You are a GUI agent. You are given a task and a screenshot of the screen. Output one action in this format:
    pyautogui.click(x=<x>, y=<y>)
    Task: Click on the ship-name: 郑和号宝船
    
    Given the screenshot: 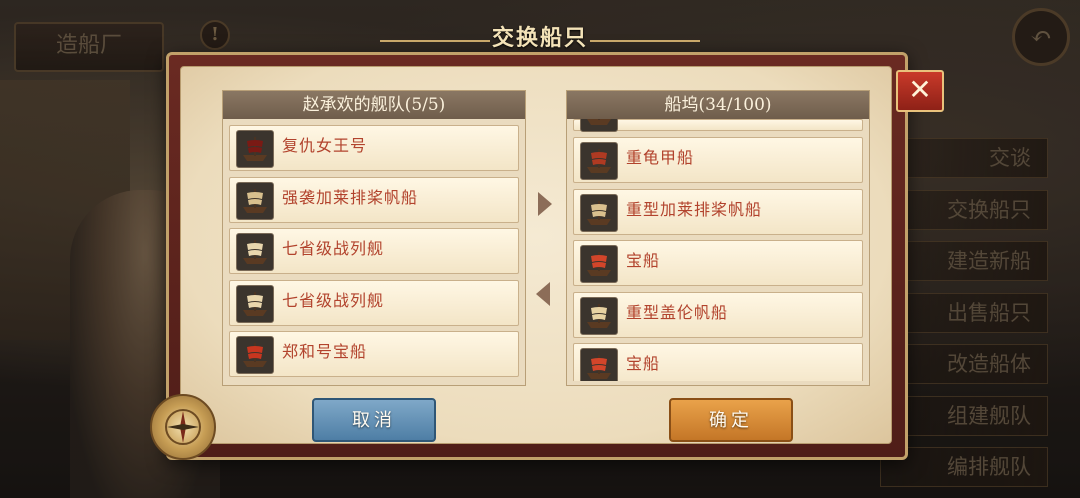 What is the action you would take?
    pyautogui.click(x=325, y=351)
    